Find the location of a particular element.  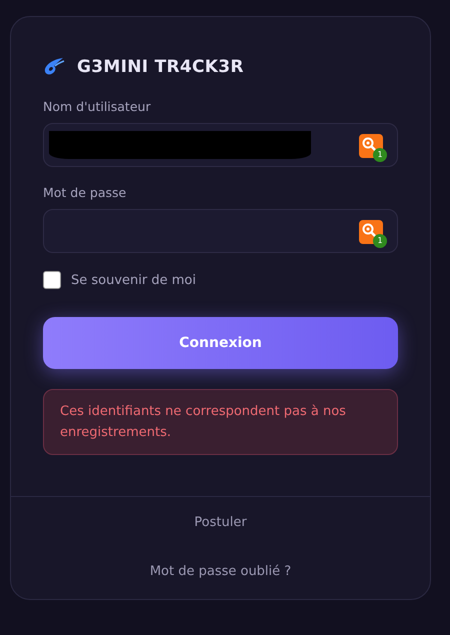

footer-link: Postuler is located at coordinates (220, 522).